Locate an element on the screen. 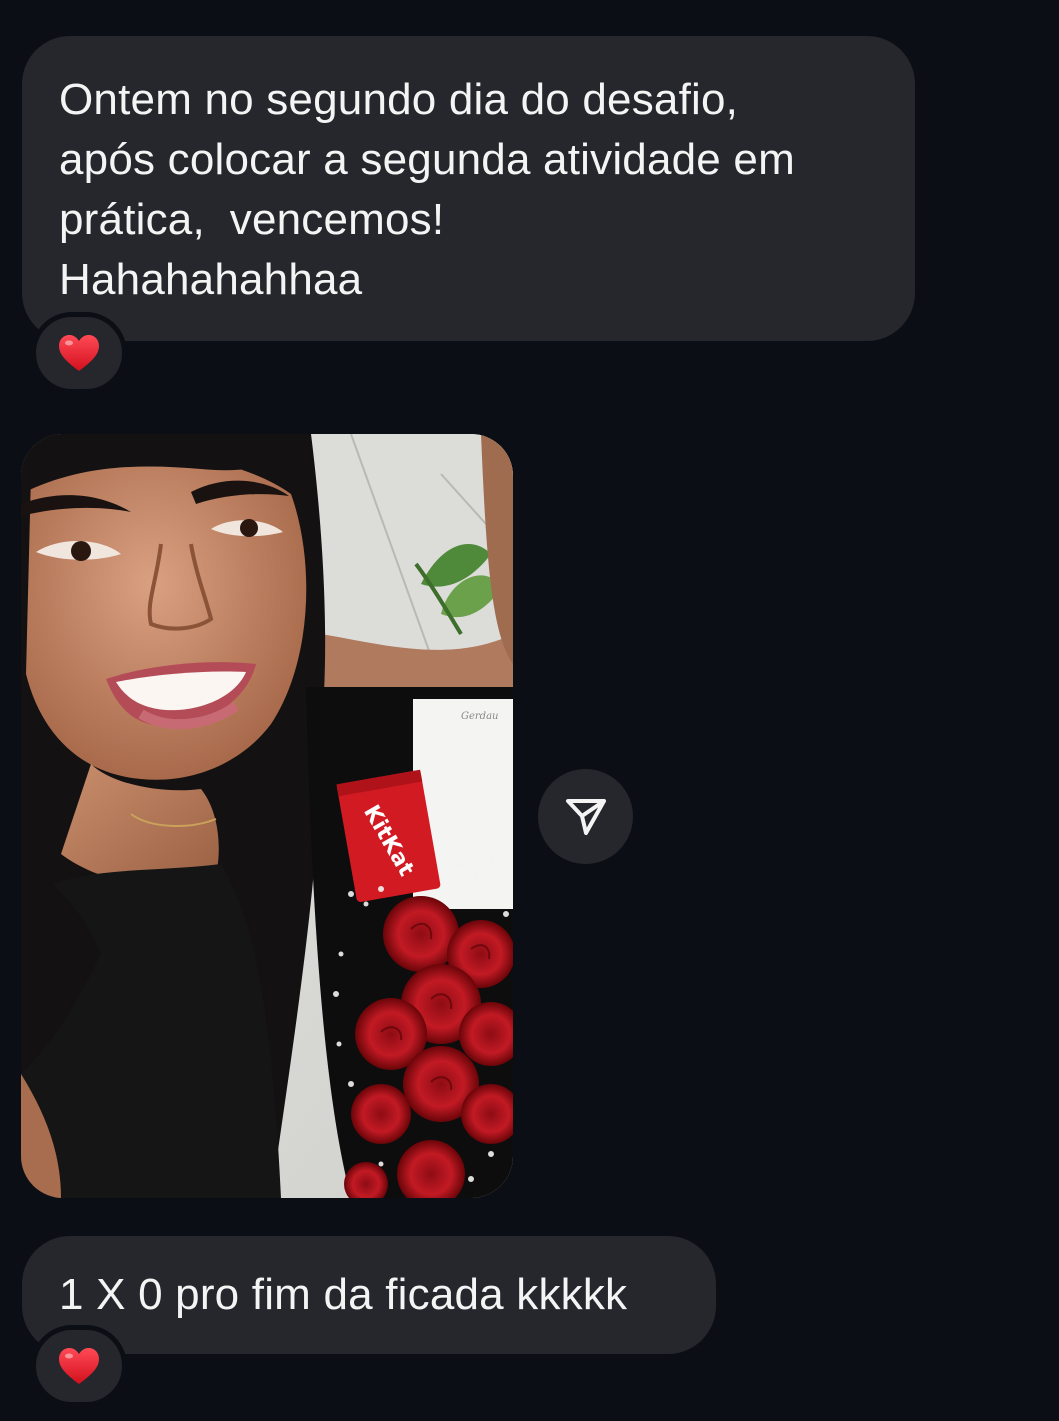 This screenshot has width=1059, height=1421. message-text-line: Hahahahahhaa is located at coordinates (211, 279).